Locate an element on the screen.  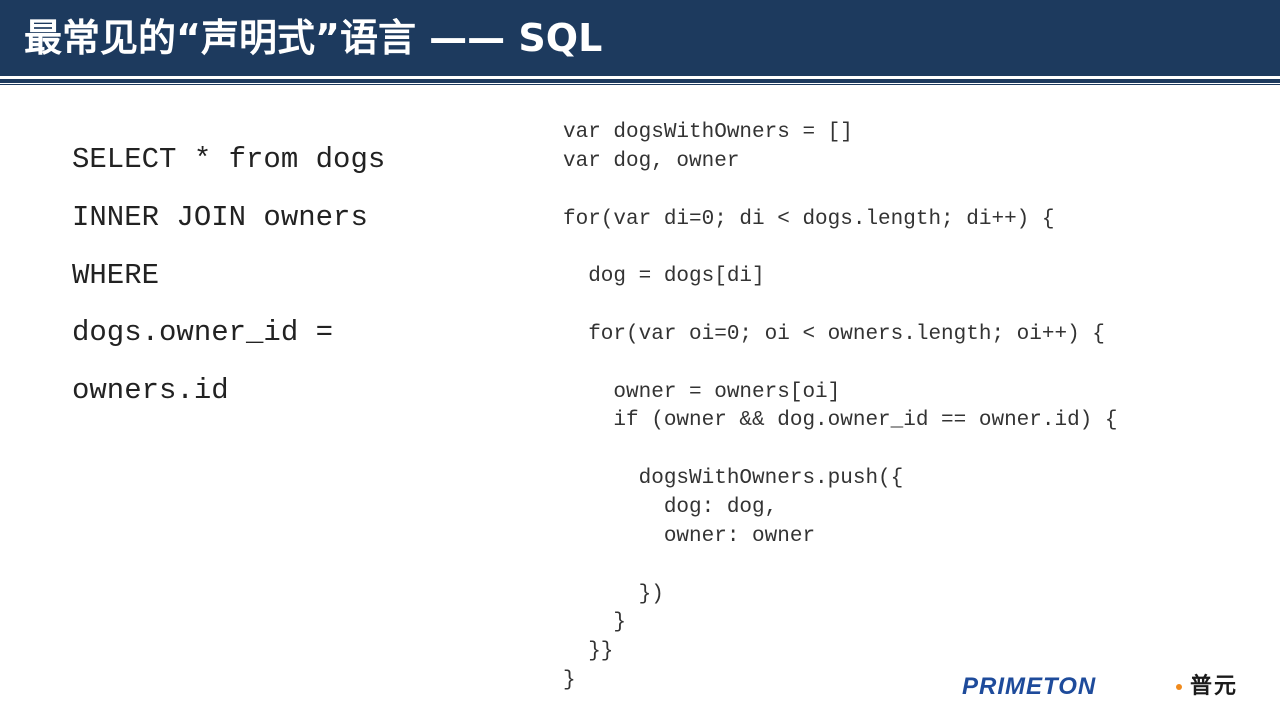
code-line: }) is located at coordinates (613, 594).